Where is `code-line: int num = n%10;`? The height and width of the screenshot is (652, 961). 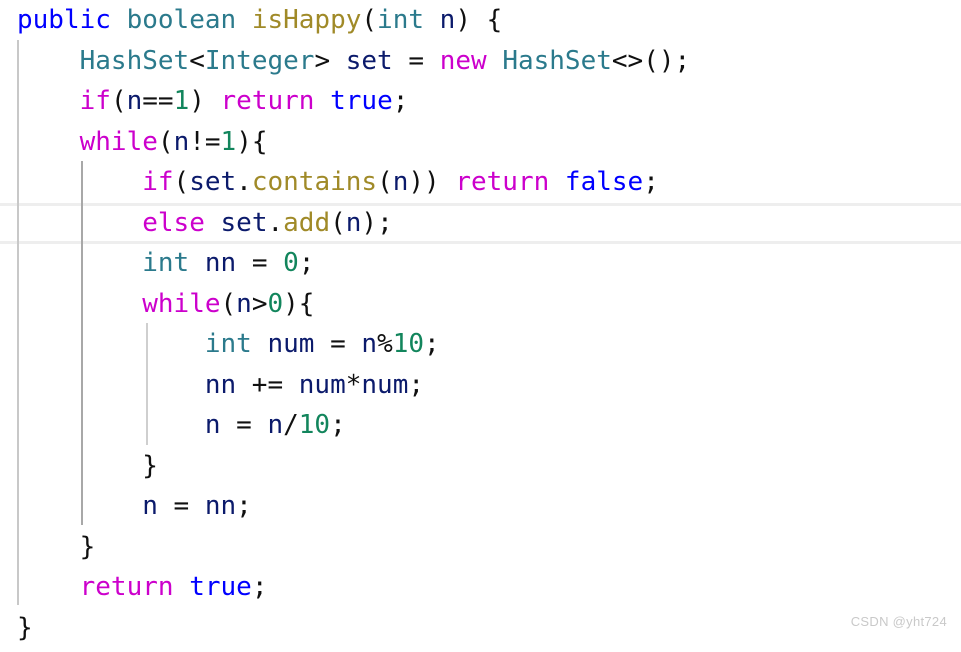
code-line: int num = n%10; is located at coordinates (345, 344).